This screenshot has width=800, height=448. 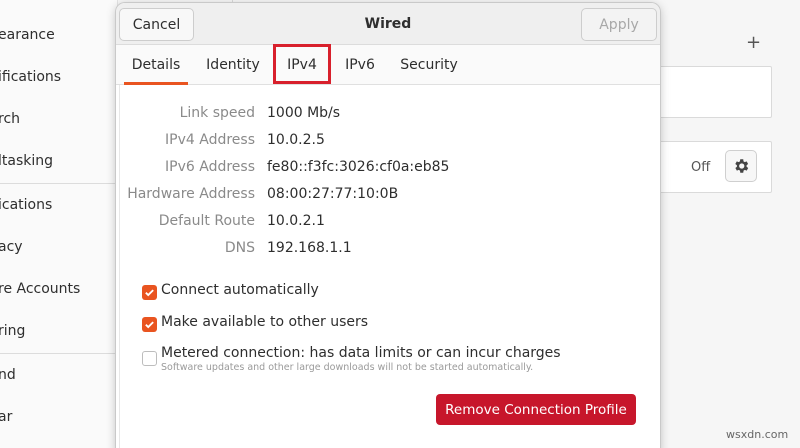 What do you see at coordinates (296, 221) in the screenshot?
I see `default-route-value: 10.0.2.1` at bounding box center [296, 221].